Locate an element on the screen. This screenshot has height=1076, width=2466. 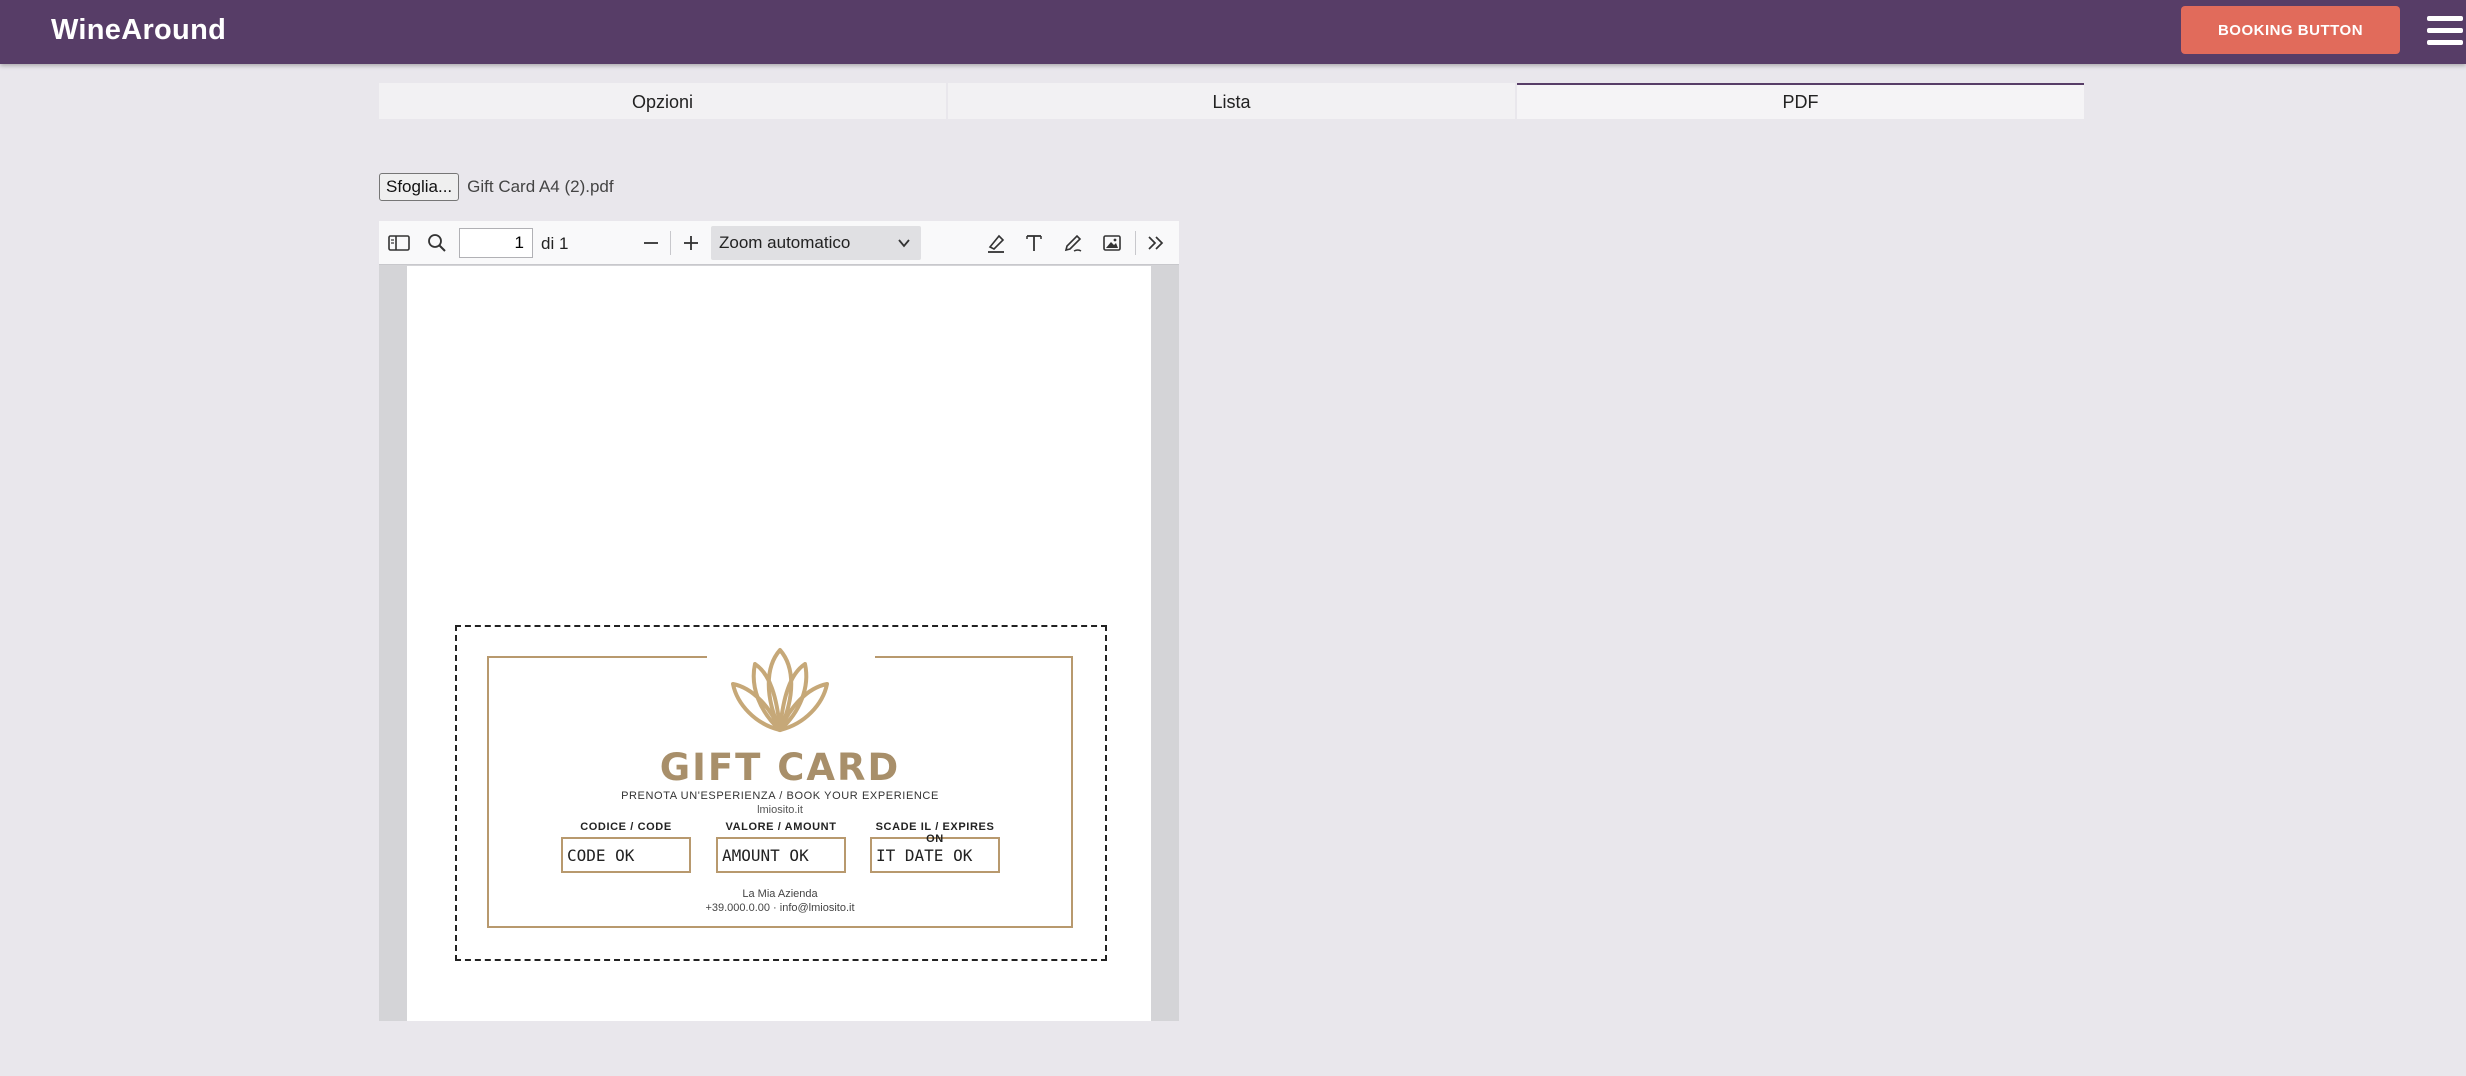
gift-card-website: lmiosito.it is located at coordinates (780, 810).